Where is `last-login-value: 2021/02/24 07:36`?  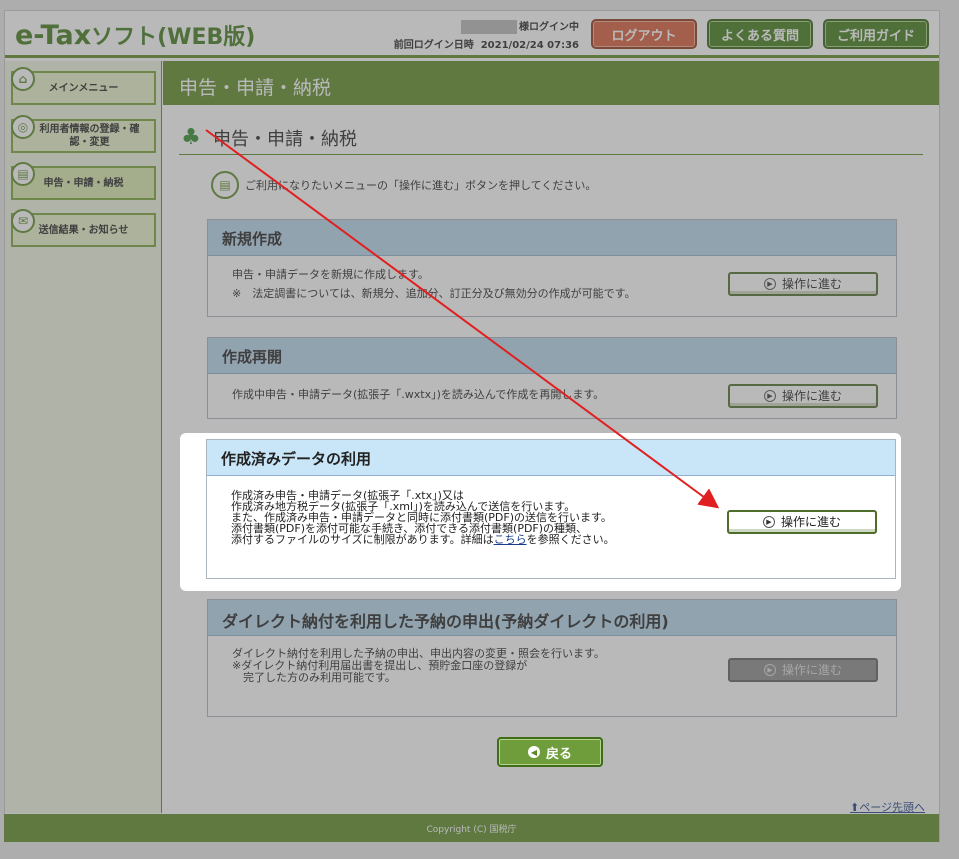 last-login-value: 2021/02/24 07:36 is located at coordinates (529, 45).